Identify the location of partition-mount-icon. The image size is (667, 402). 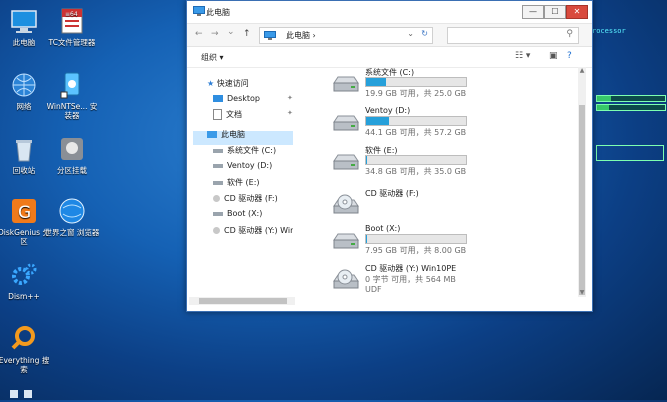
(72, 149).